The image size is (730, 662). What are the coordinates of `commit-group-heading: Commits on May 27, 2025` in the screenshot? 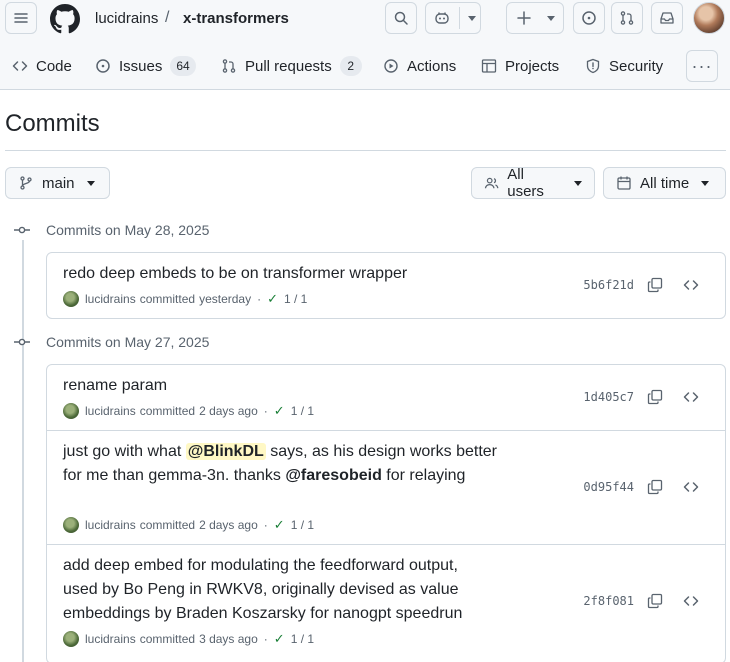 It's located at (111, 342).